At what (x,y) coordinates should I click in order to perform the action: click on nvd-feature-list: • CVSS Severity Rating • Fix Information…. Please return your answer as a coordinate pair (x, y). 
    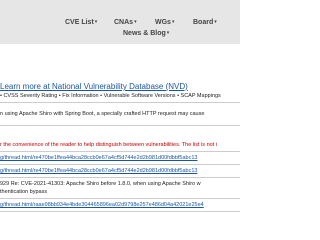
    Looking at the image, I should click on (110, 96).